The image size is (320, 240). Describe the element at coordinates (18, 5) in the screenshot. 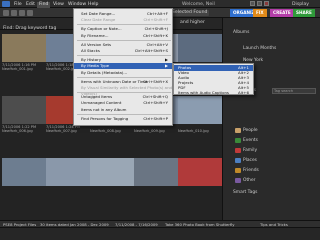

I see `menu-file: File` at that location.